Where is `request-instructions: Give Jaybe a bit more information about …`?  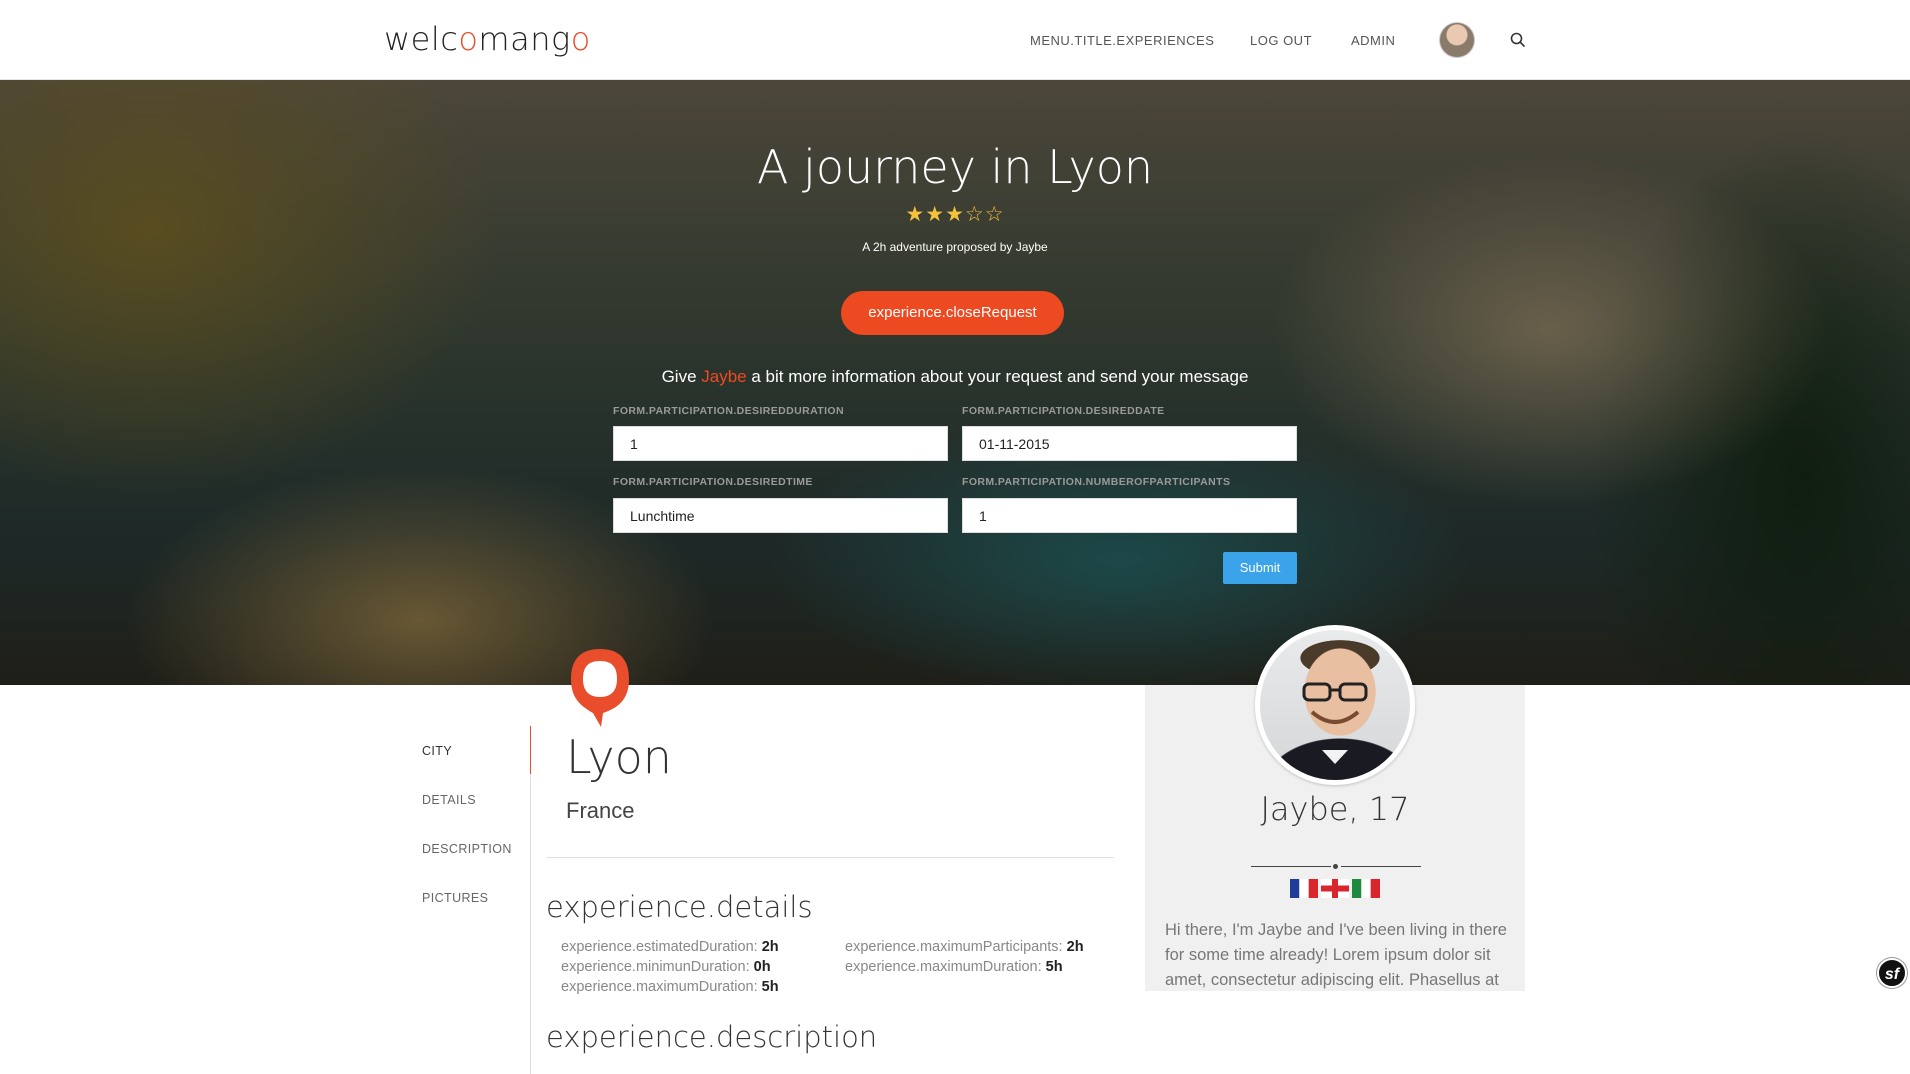
request-instructions: Give Jaybe a bit more information about … is located at coordinates (955, 377).